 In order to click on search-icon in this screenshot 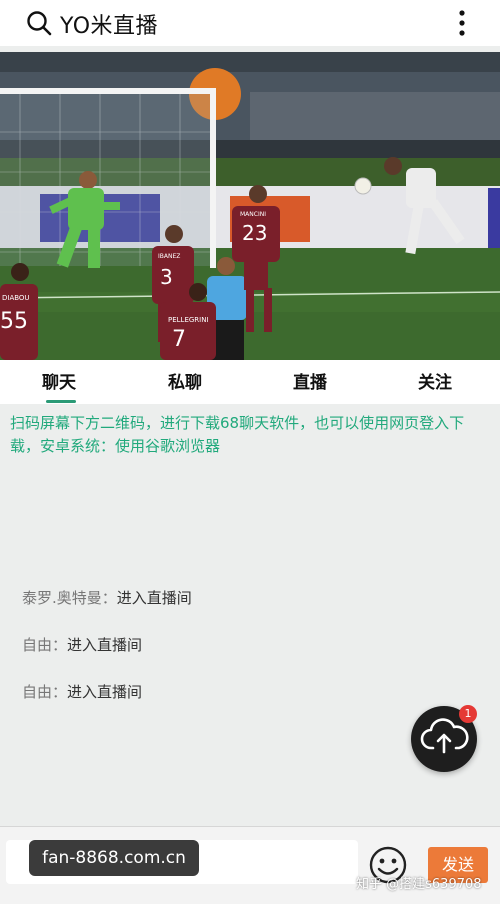, I will do `click(39, 23)`.